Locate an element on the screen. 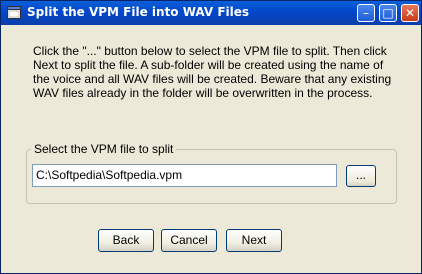  title-bar: Split the VPM File into WAV Files – □ ✕ is located at coordinates (211, 13).